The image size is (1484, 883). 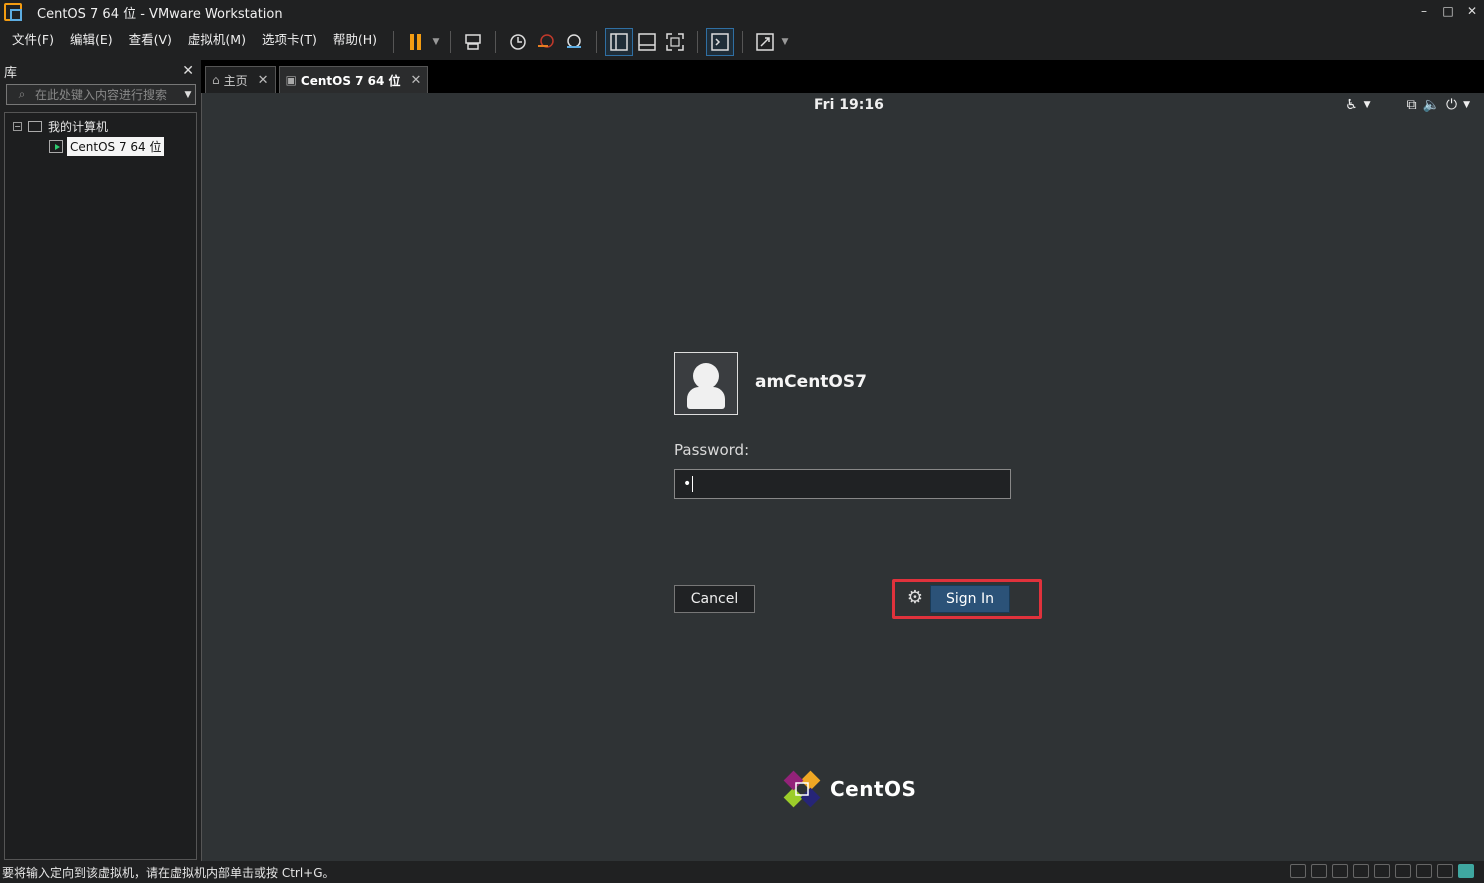 I want to click on menu-vm: 虚拟机(M), so click(x=217, y=42).